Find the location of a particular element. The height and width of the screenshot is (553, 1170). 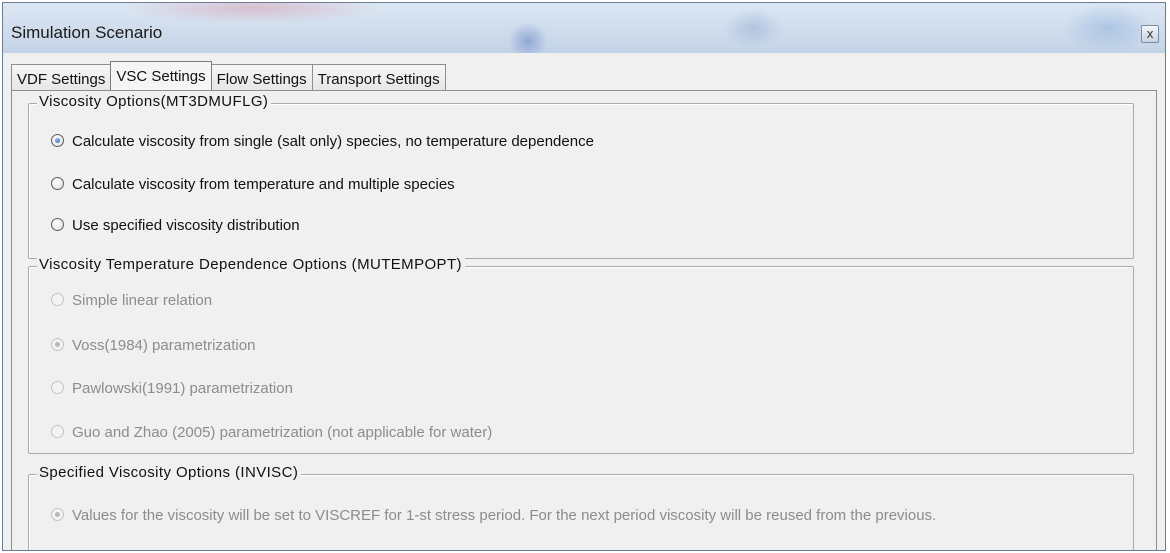

option-label: Use specified viscosity distribution is located at coordinates (186, 226).